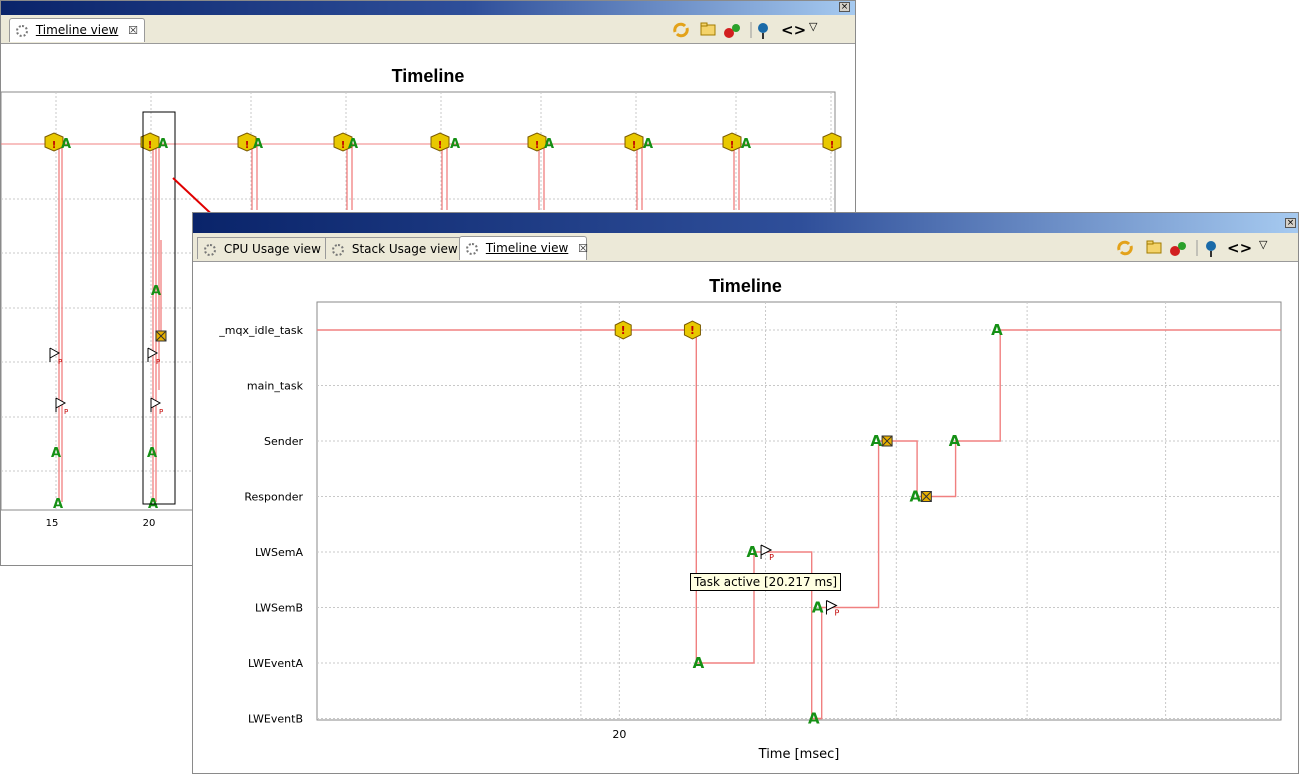 This screenshot has width=1299, height=774. I want to click on x-tick-label: 20, so click(619, 734).